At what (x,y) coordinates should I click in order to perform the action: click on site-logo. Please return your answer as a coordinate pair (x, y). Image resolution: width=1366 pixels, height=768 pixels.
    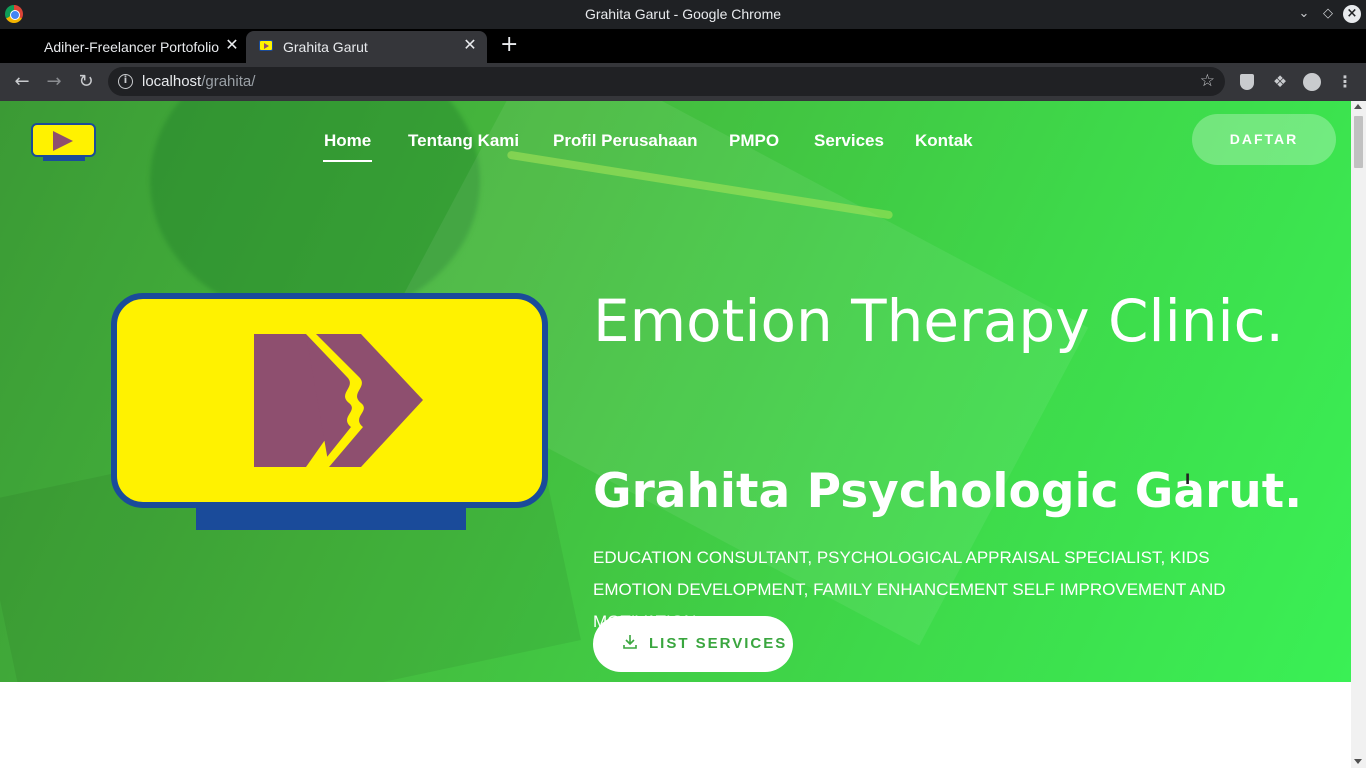
    Looking at the image, I should click on (63, 142).